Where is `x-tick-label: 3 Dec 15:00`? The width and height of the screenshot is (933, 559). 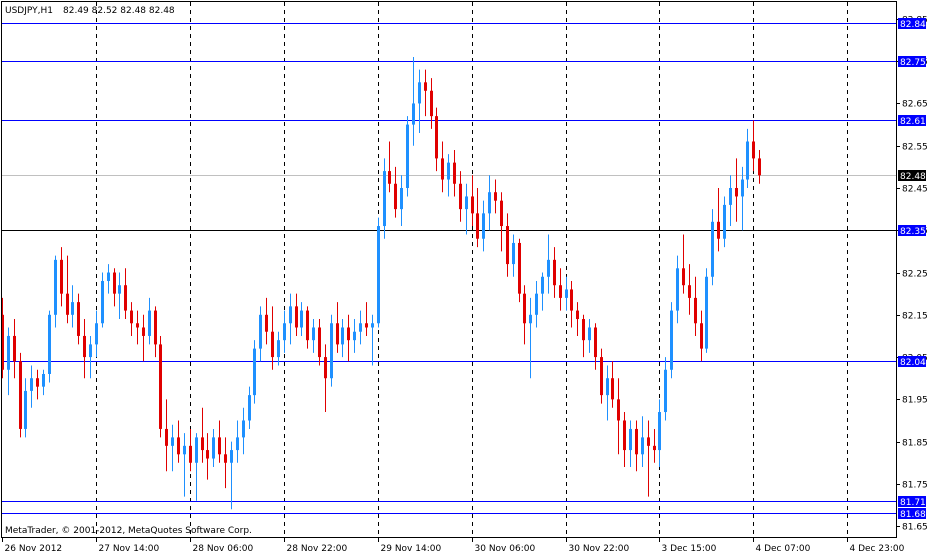
x-tick-label: 3 Dec 15:00 is located at coordinates (689, 549).